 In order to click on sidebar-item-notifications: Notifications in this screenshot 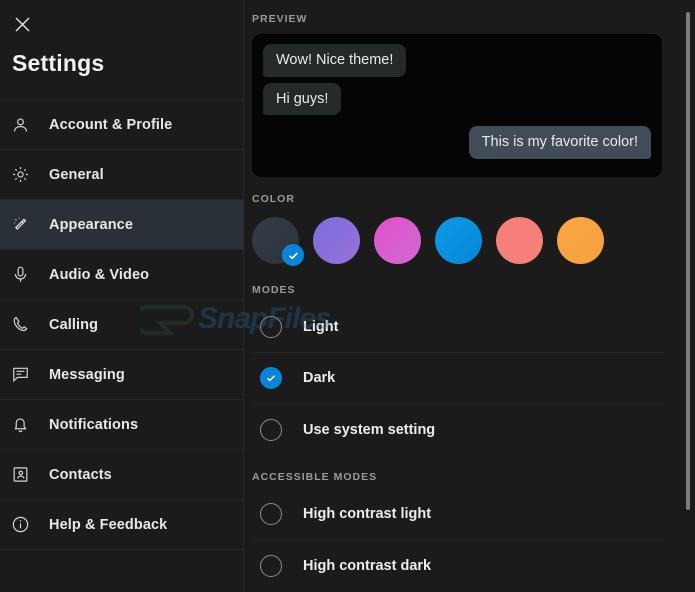, I will do `click(121, 425)`.